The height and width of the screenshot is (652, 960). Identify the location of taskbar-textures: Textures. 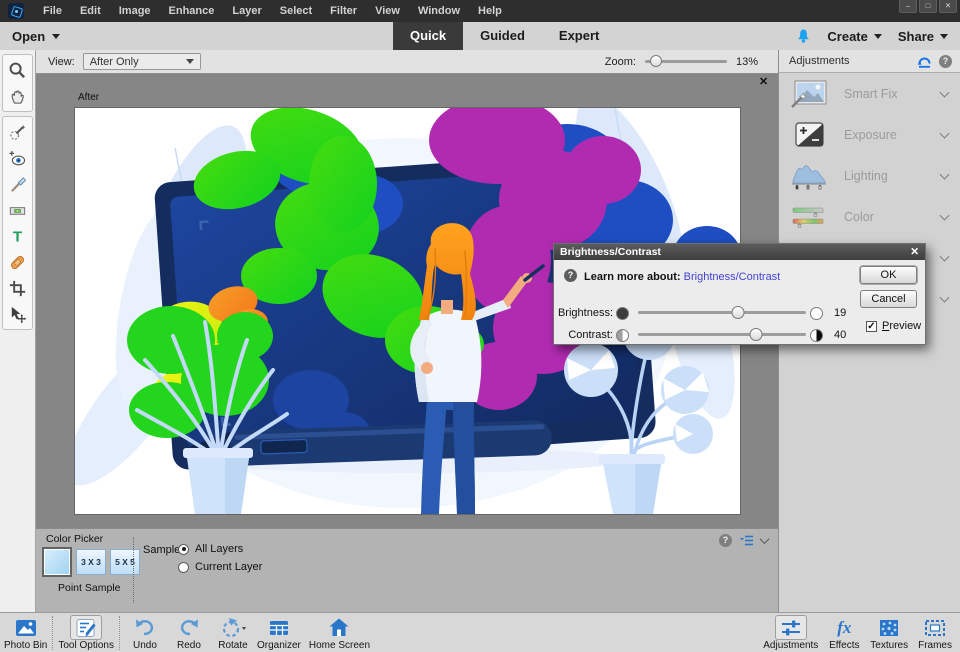
(889, 633).